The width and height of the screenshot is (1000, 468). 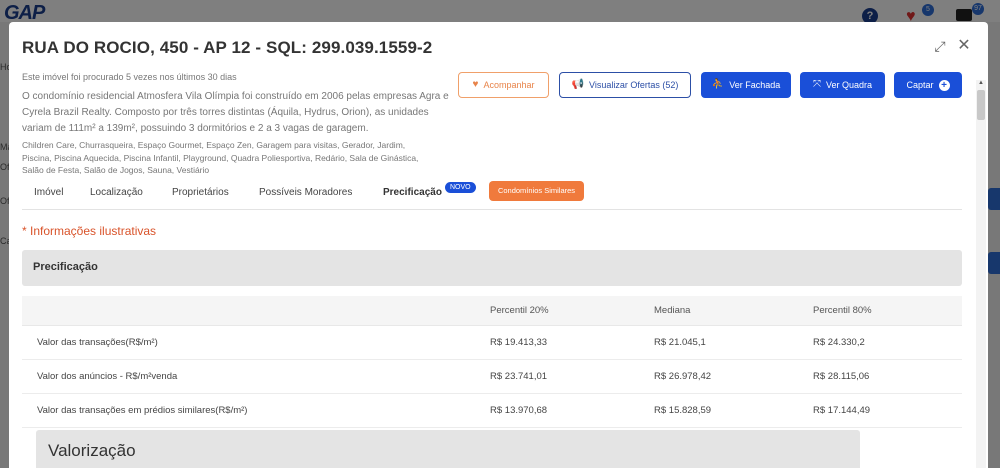 What do you see at coordinates (680, 342) in the screenshot?
I see `table-cell: R$ 21.045,1` at bounding box center [680, 342].